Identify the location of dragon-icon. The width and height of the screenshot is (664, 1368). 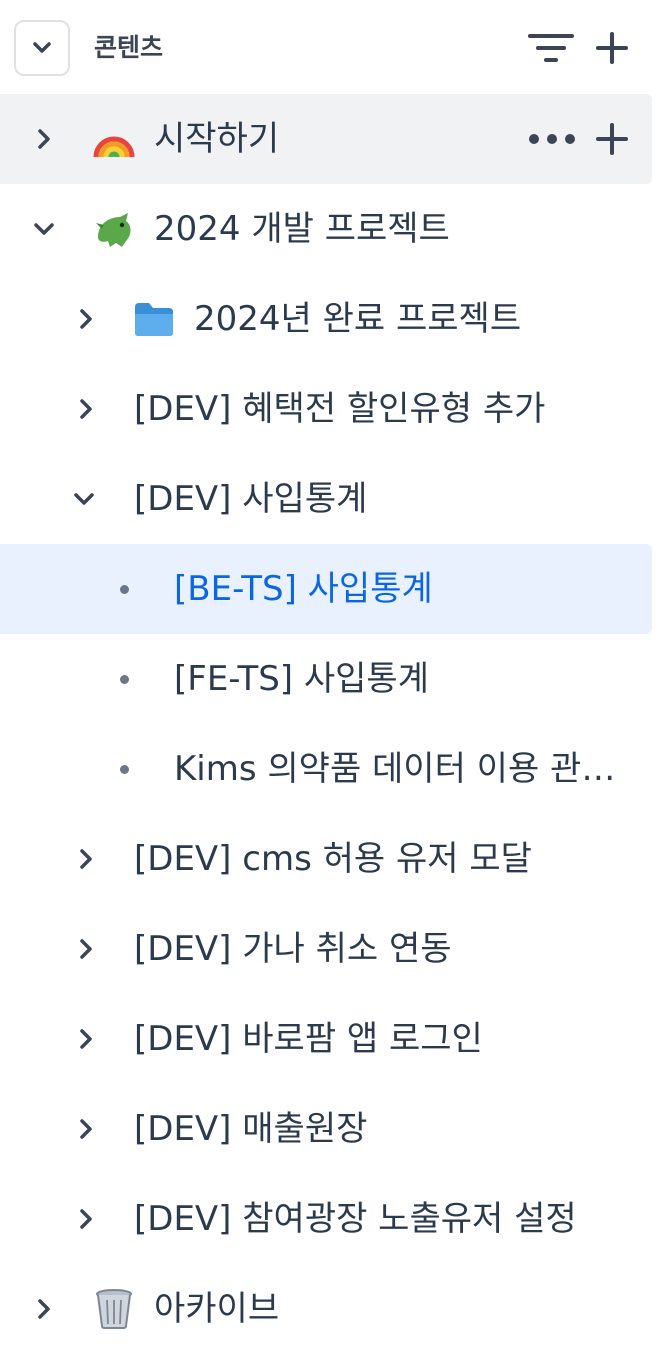
(114, 229).